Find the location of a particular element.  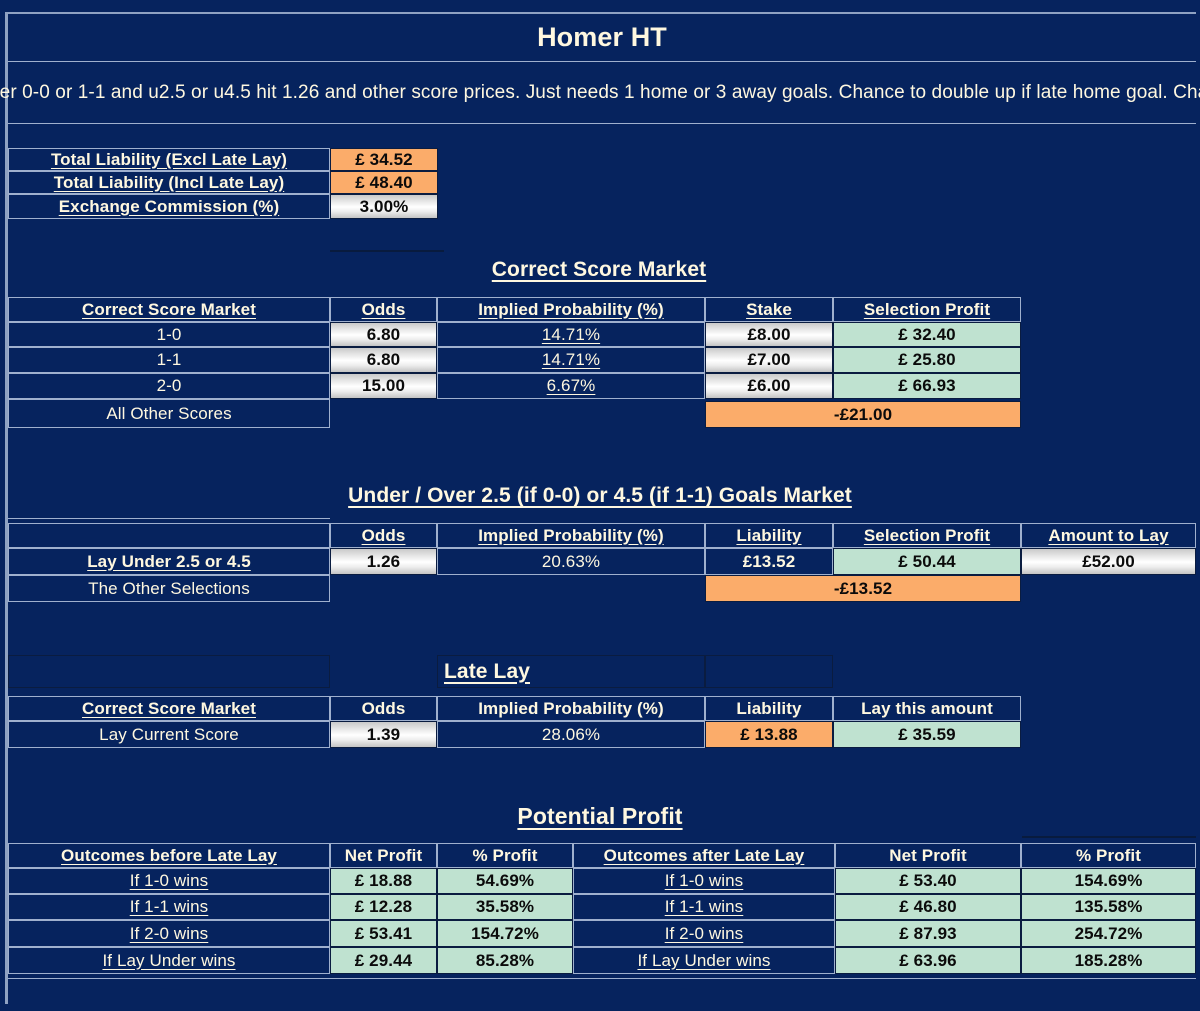

cell-text: If Lay Under wins is located at coordinates (169, 960).